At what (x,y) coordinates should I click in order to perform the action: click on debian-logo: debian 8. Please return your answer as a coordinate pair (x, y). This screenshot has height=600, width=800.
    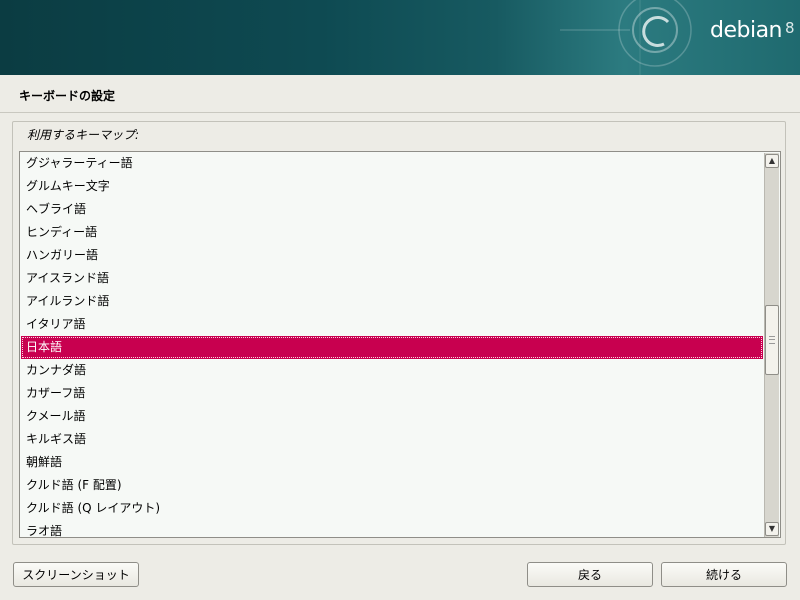
    Looking at the image, I should click on (752, 30).